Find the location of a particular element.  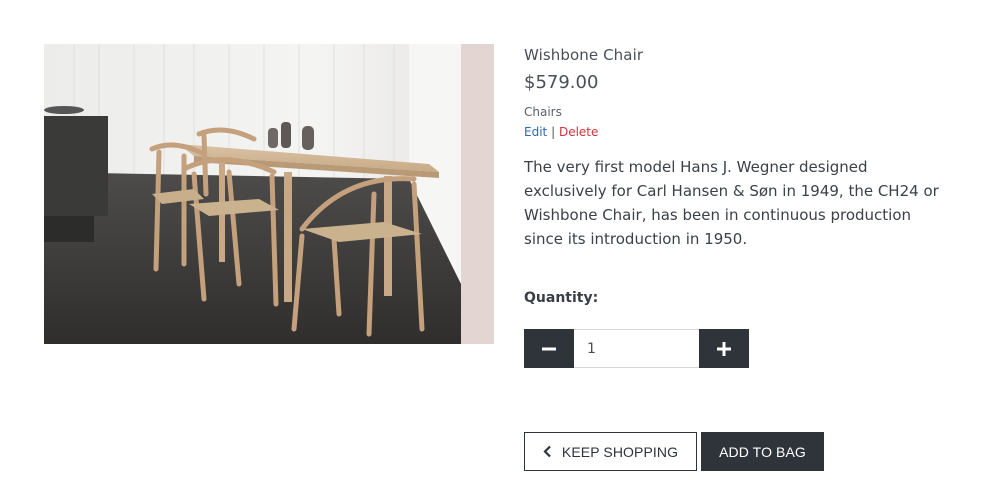

delete-link: Delete is located at coordinates (578, 132).